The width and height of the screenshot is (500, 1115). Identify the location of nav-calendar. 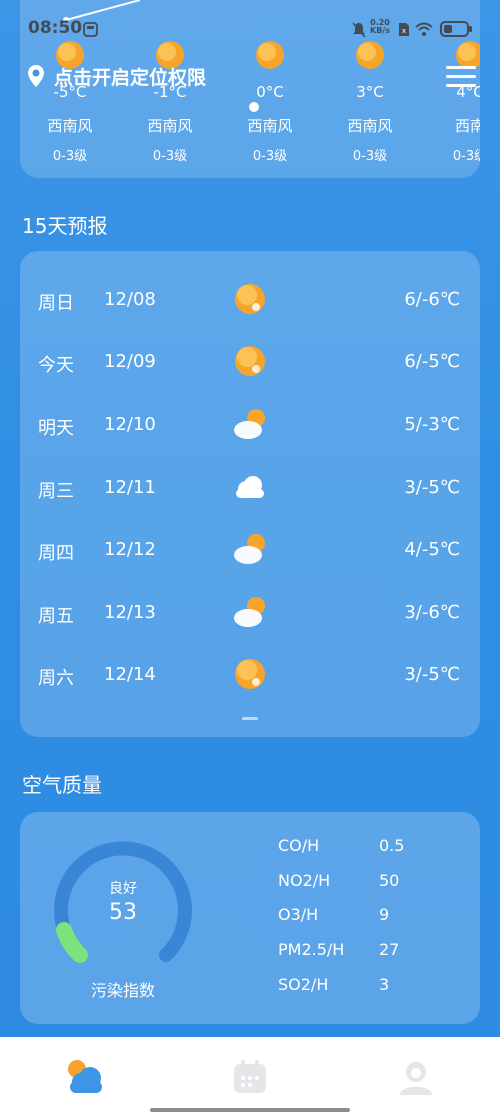
(250, 1077).